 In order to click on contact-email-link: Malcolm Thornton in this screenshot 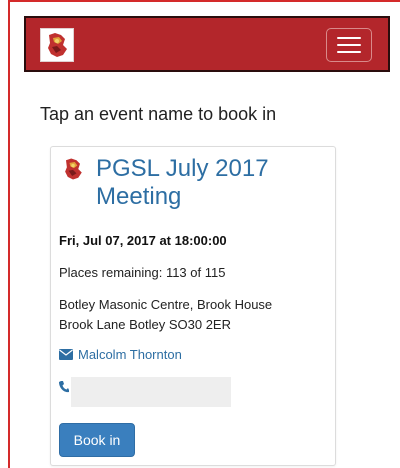, I will do `click(120, 354)`.